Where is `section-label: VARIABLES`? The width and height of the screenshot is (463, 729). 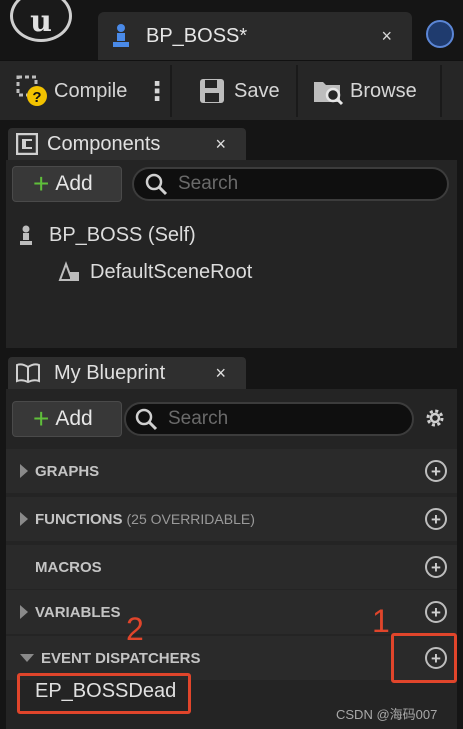
section-label: VARIABLES is located at coordinates (78, 612).